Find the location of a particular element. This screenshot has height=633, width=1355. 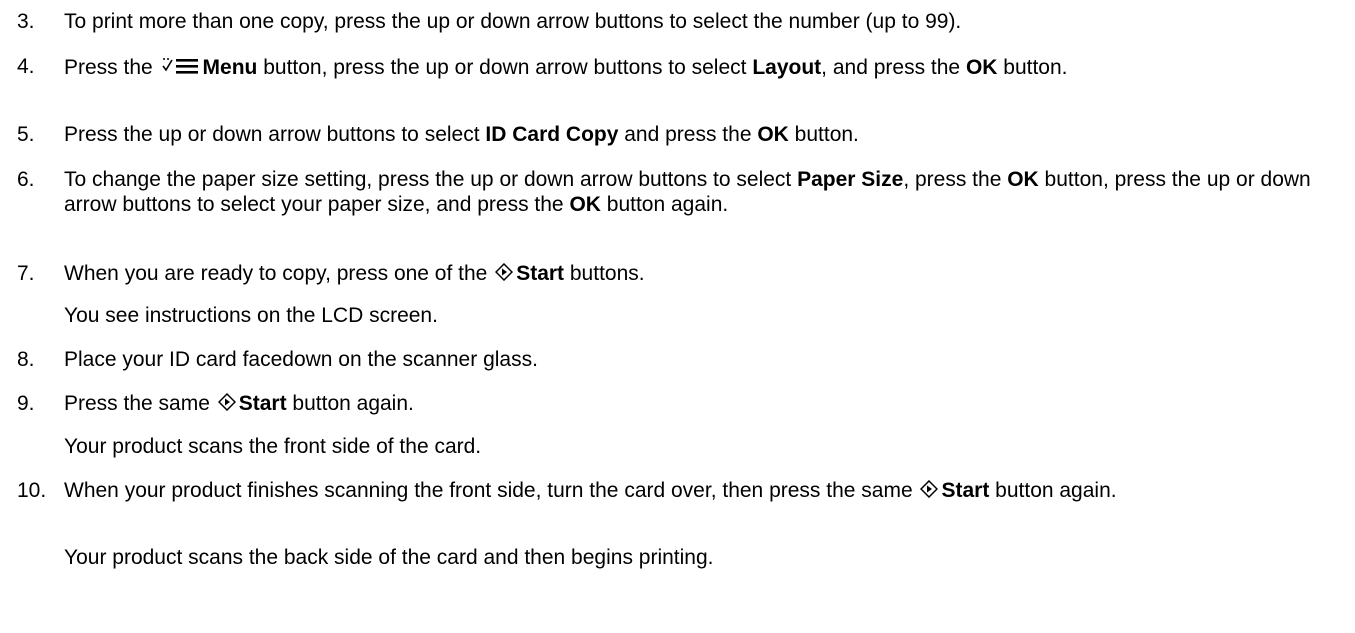

step-number: 8. is located at coordinates (26, 359).